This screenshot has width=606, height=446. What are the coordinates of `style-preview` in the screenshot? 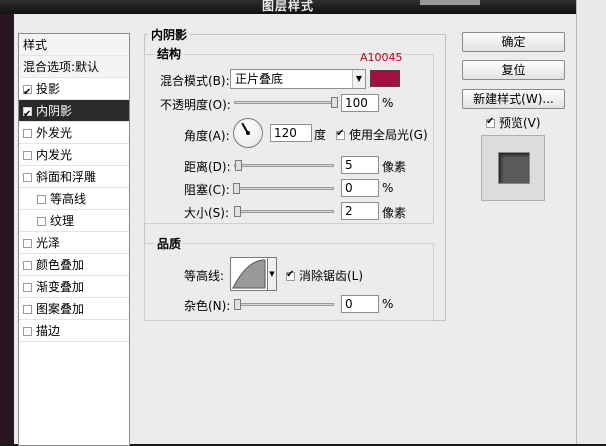 It's located at (513, 168).